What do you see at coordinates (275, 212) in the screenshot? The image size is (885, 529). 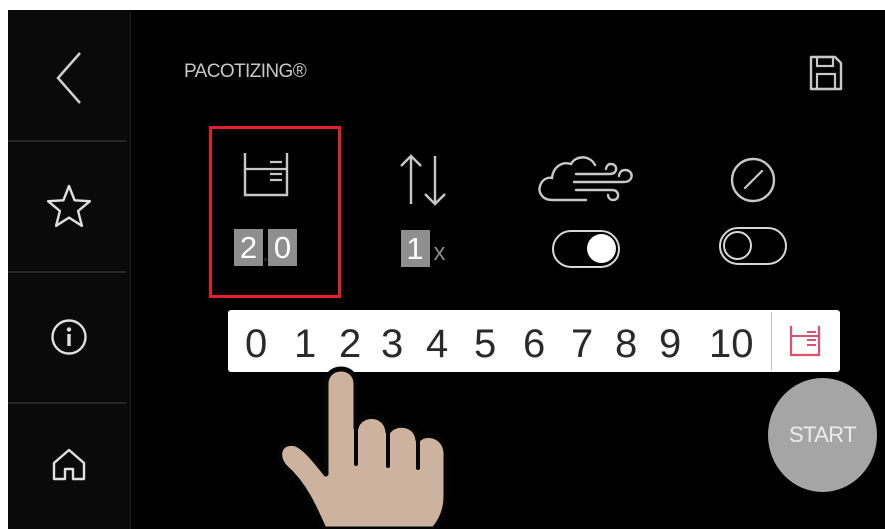 I see `selection-highlight` at bounding box center [275, 212].